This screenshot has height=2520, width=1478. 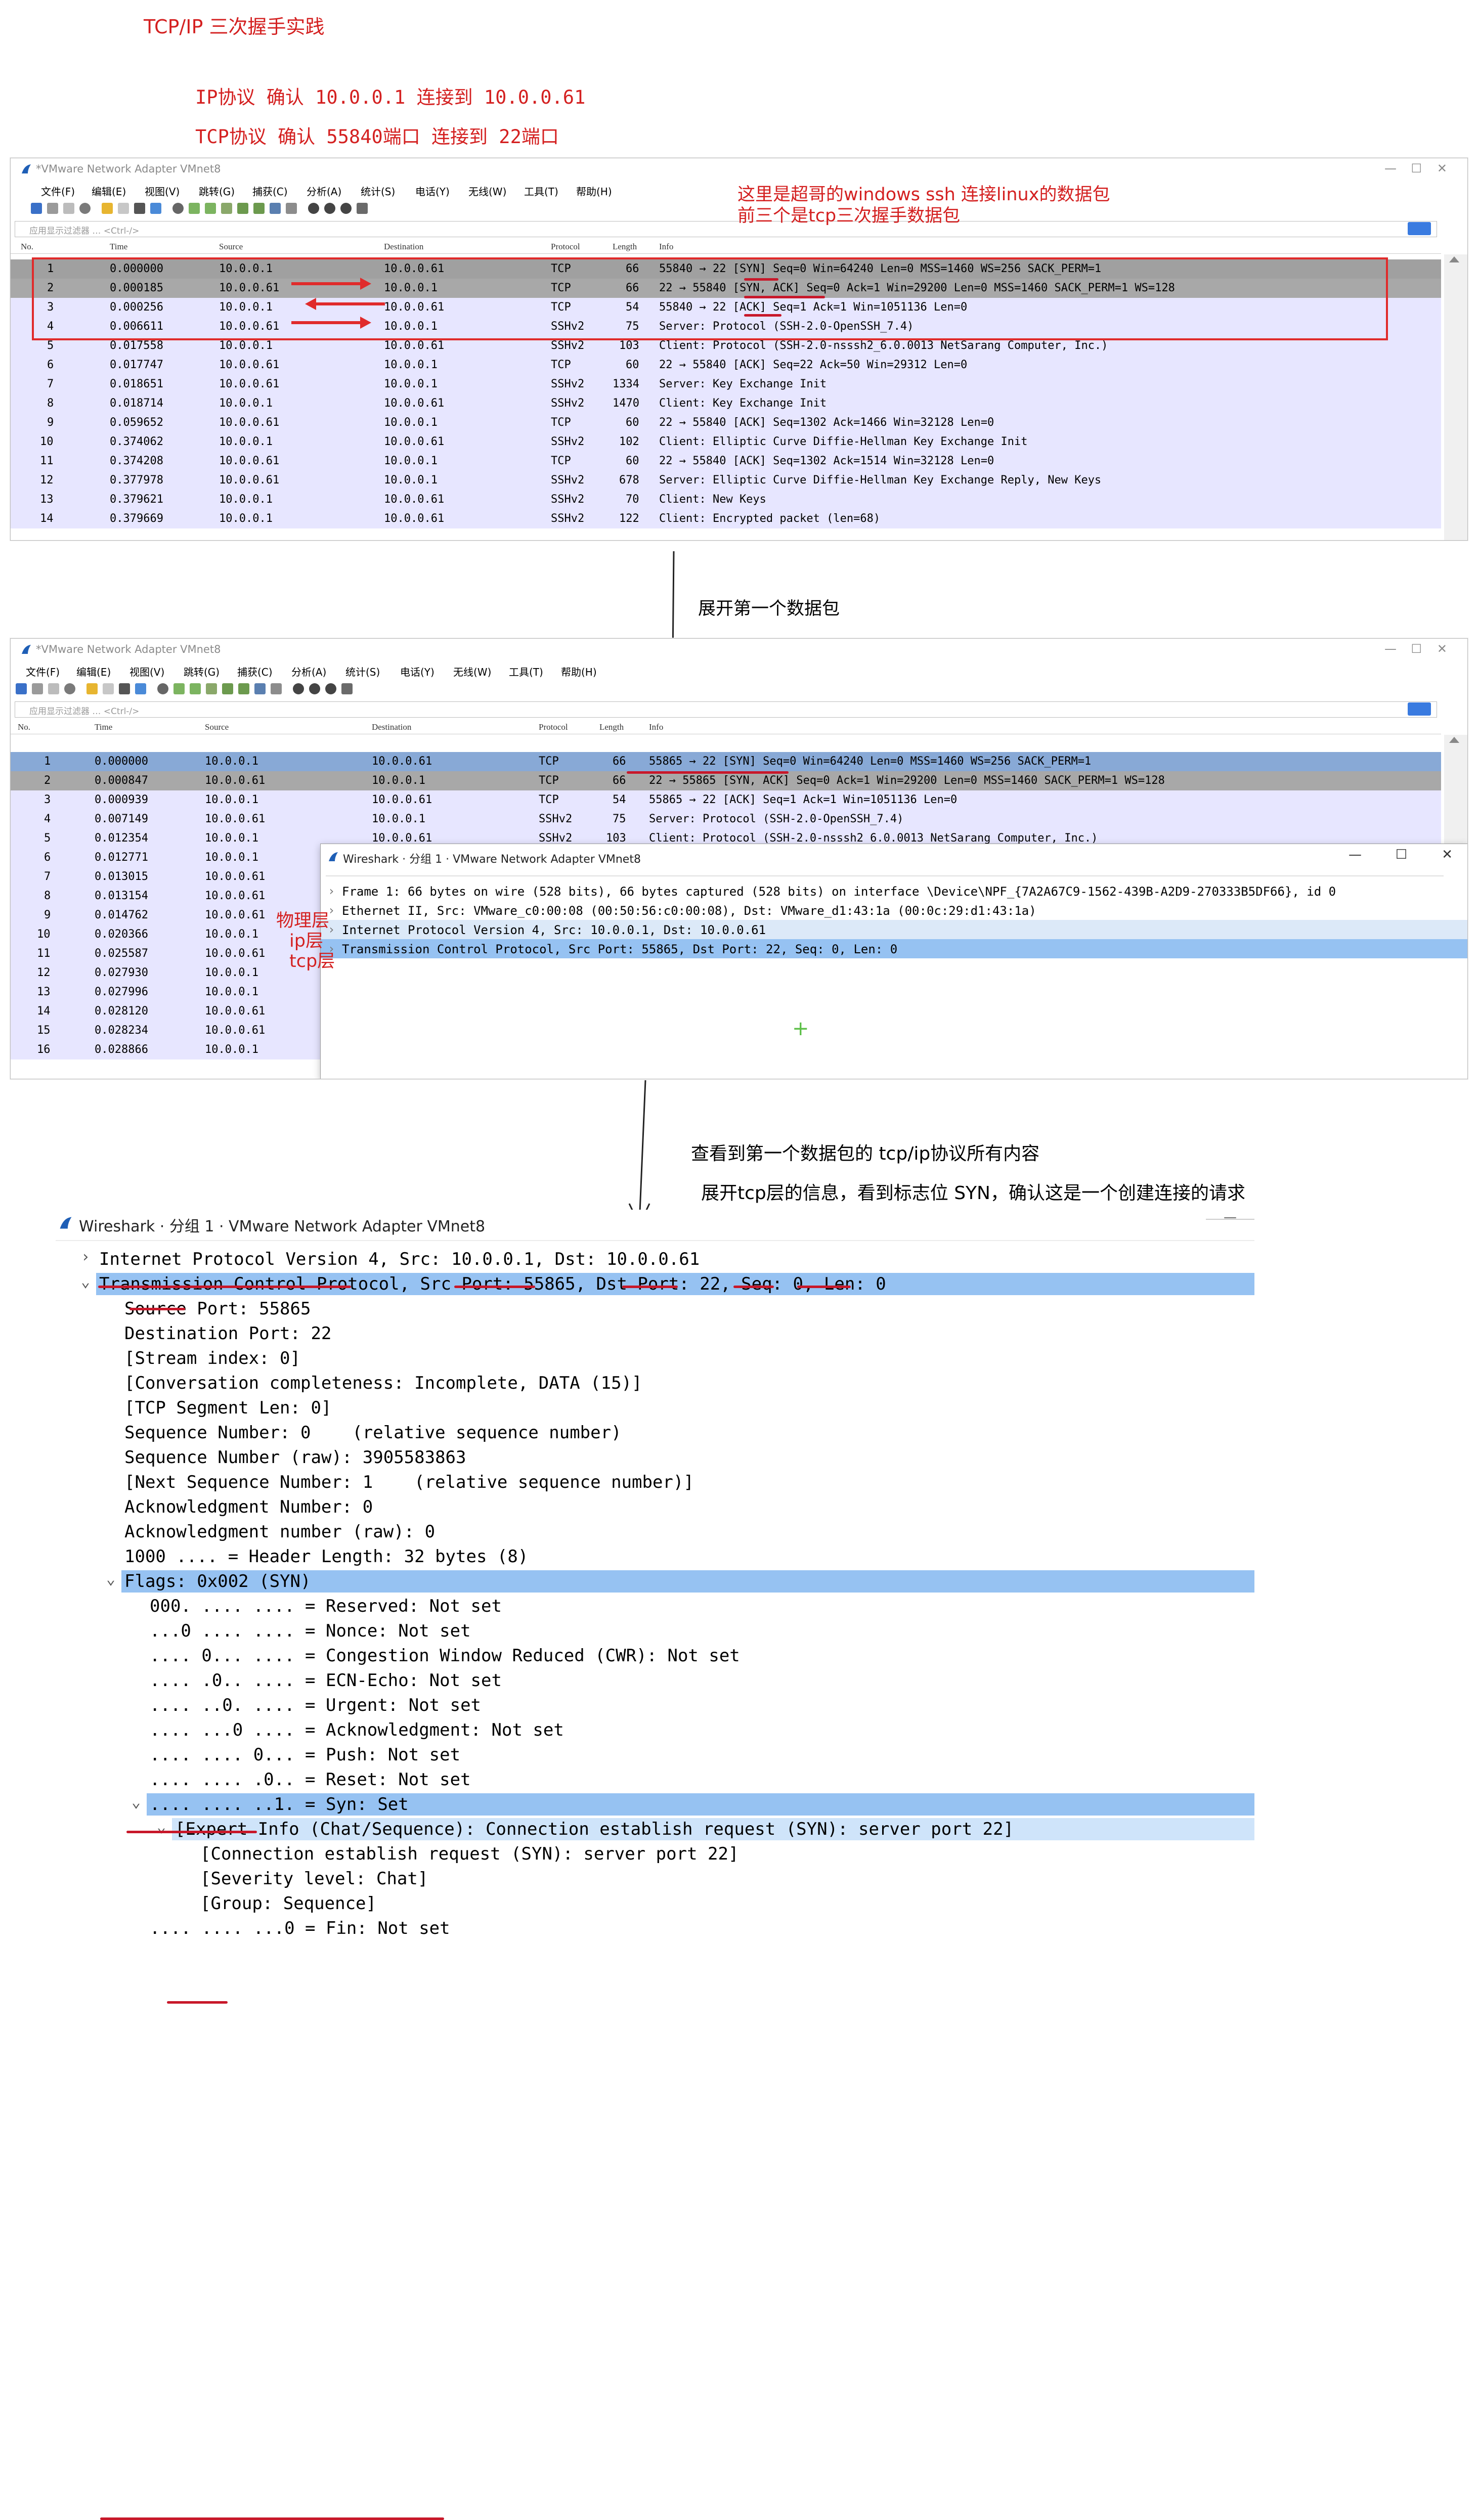 I want to click on close-button: ✕, so click(x=1442, y=649).